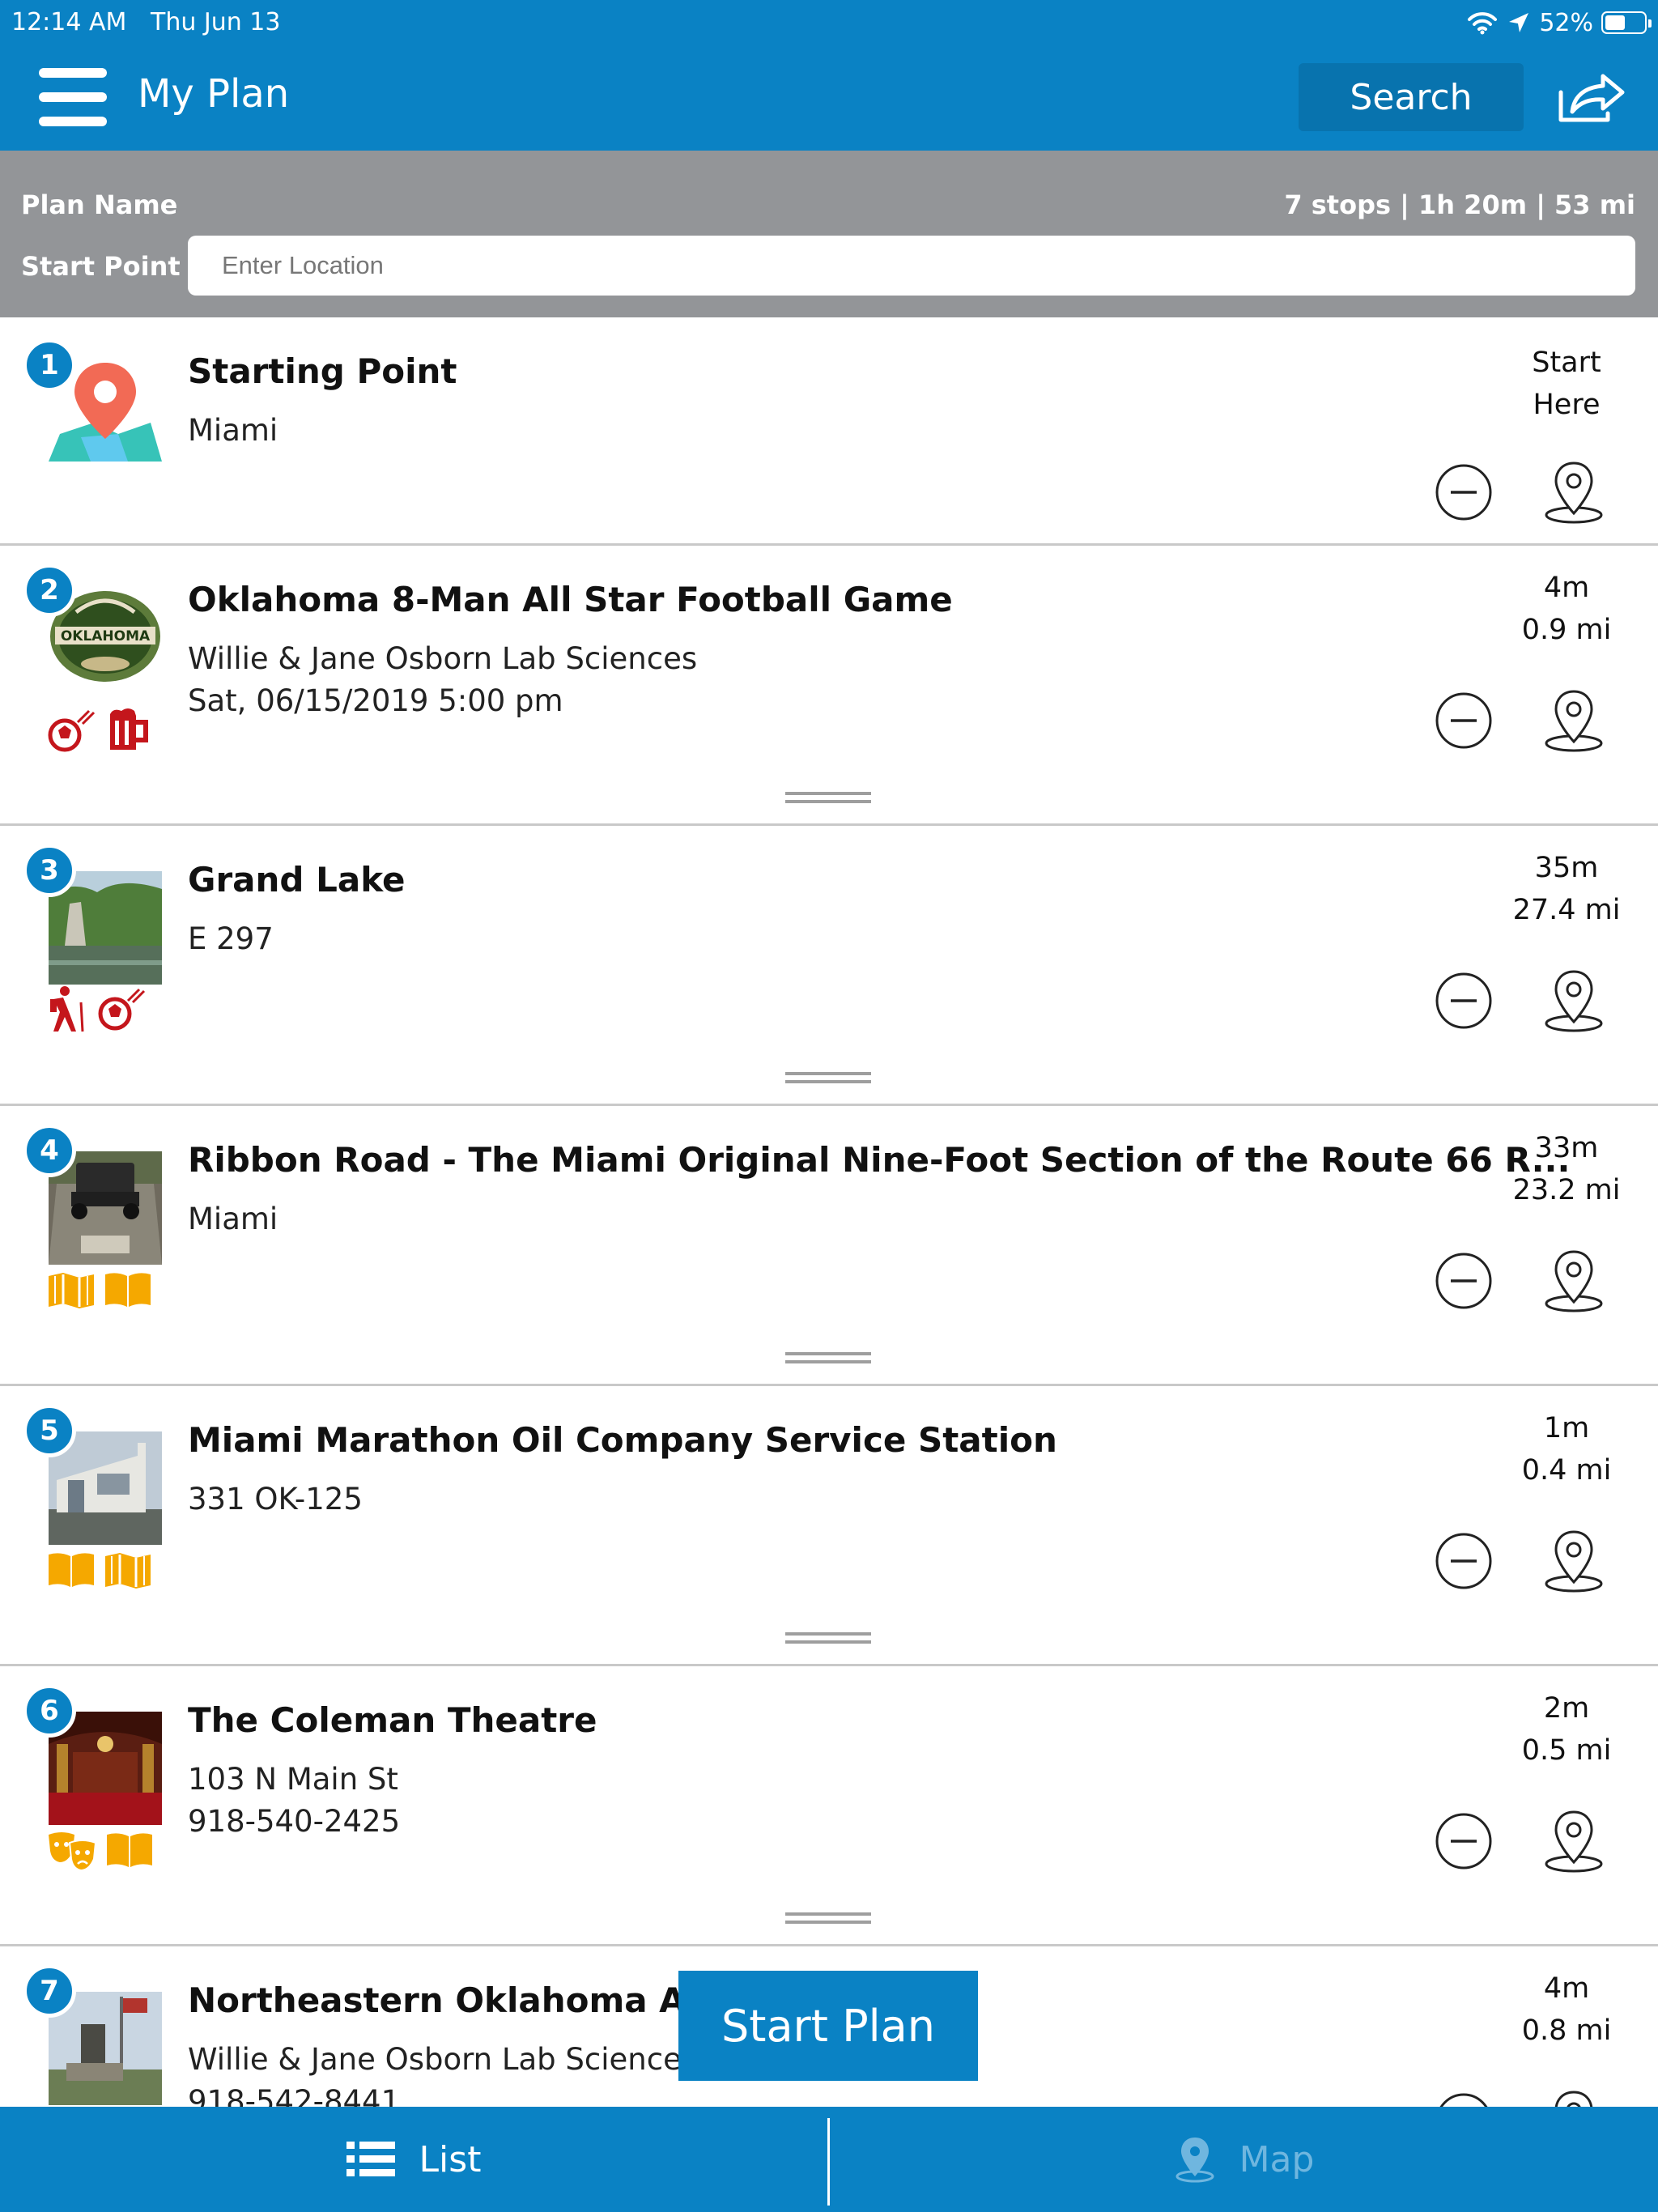 Image resolution: width=1658 pixels, height=2212 pixels. What do you see at coordinates (73, 1852) in the screenshot?
I see `theater-masks-icon` at bounding box center [73, 1852].